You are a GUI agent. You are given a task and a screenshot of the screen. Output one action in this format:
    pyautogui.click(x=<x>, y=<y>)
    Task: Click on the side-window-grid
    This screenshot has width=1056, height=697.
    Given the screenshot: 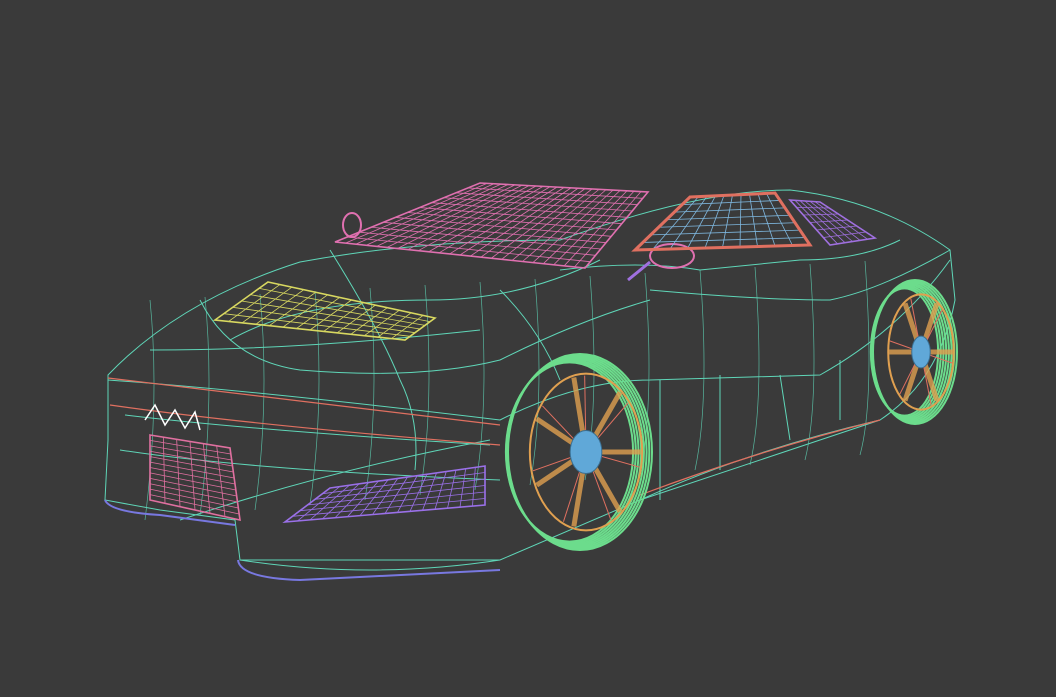 What is the action you would take?
    pyautogui.click(x=722, y=221)
    